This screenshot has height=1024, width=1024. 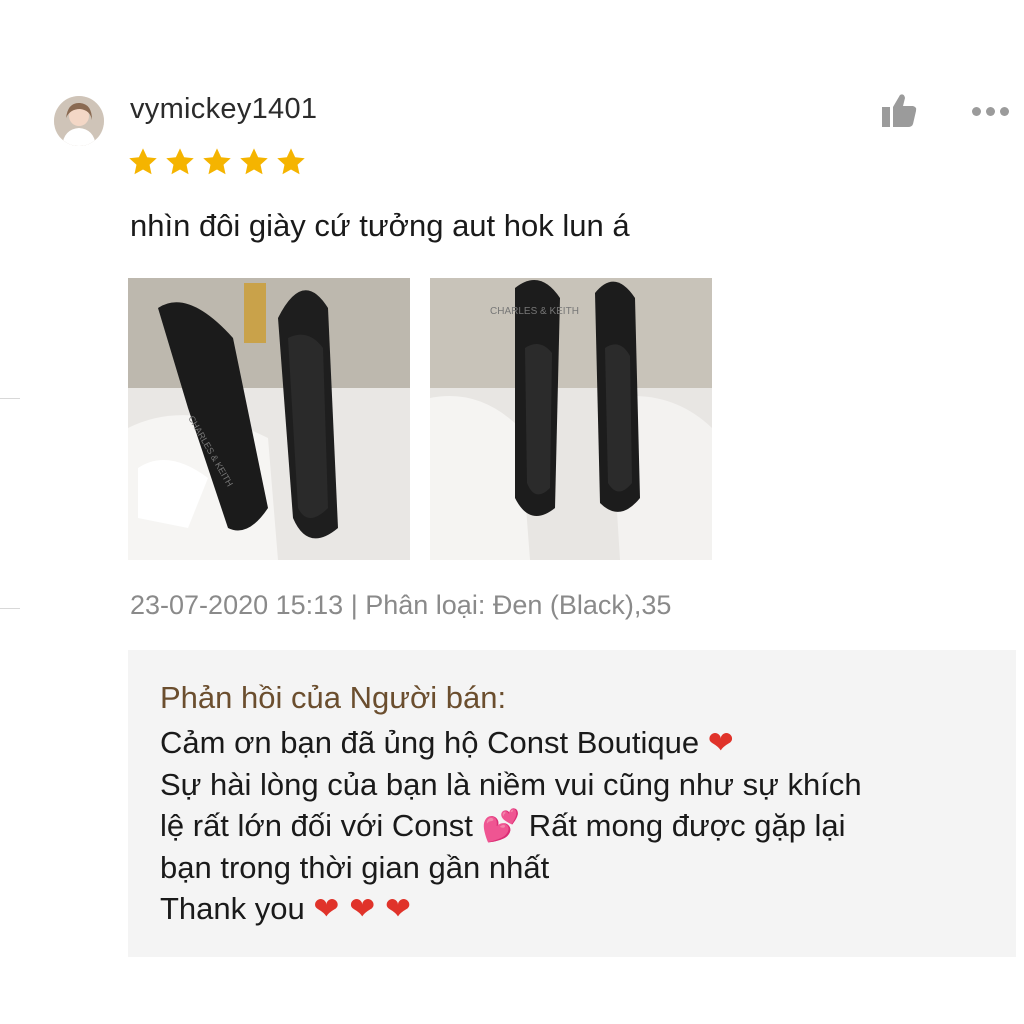 What do you see at coordinates (232, 908) in the screenshot?
I see `reply-line-5-text: Thank you` at bounding box center [232, 908].